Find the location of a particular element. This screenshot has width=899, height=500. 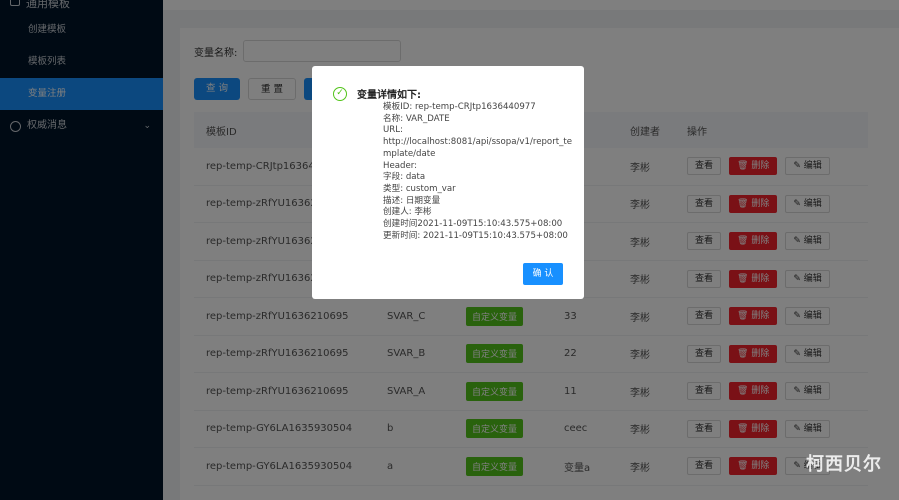

modal-title: 变量详情如下: is located at coordinates (389, 95).